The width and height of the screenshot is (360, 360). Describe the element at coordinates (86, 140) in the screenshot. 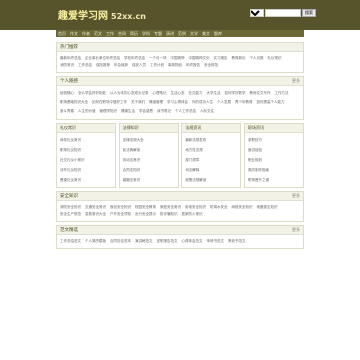

I see `list-item: 商务礼仪常识` at that location.